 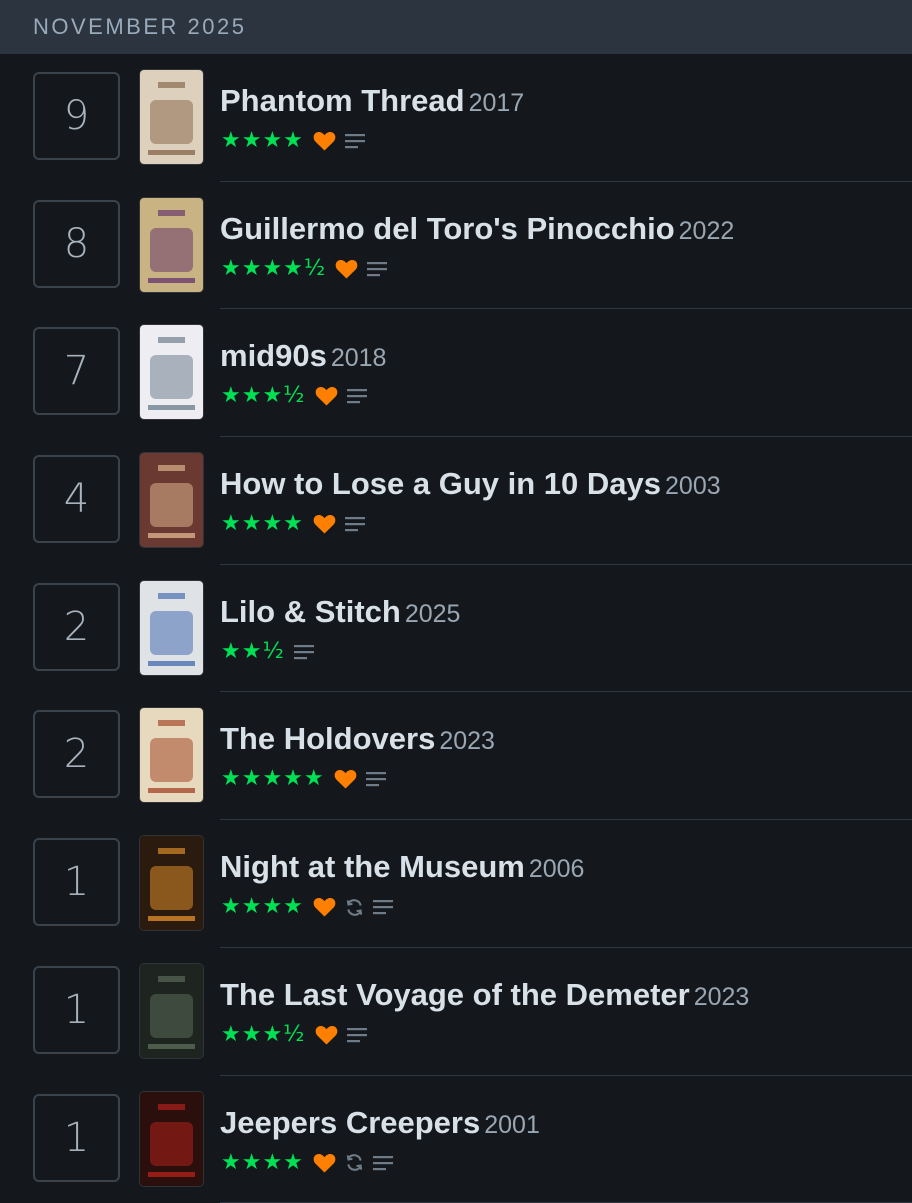 What do you see at coordinates (372, 866) in the screenshot?
I see `film-title-link: Night at the Museum` at bounding box center [372, 866].